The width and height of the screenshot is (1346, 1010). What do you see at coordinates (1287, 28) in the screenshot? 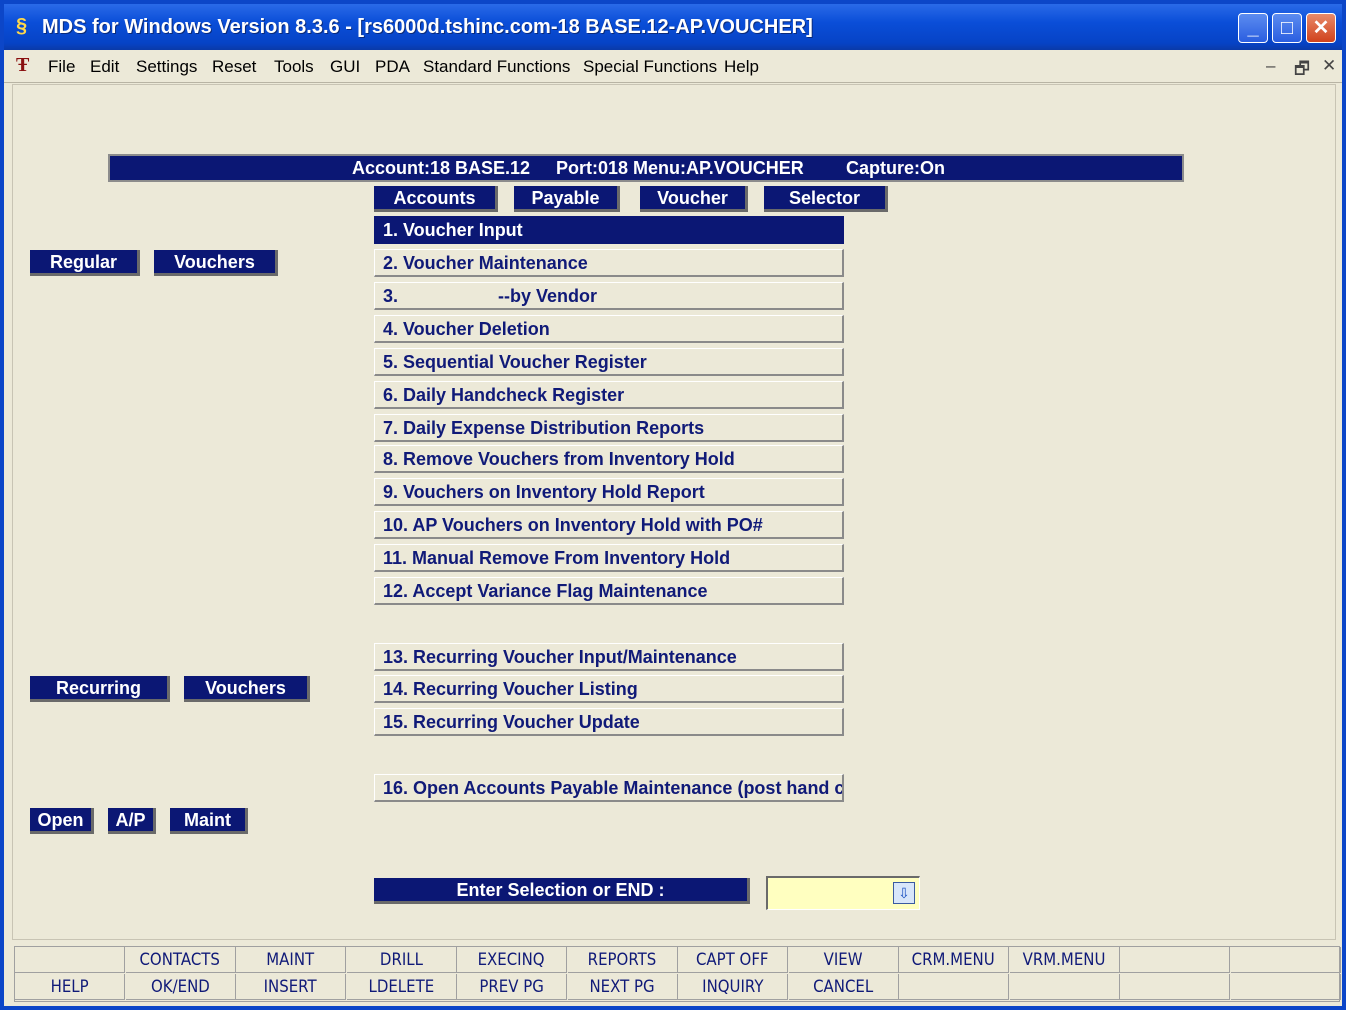
I see `maximize-button: □` at bounding box center [1287, 28].